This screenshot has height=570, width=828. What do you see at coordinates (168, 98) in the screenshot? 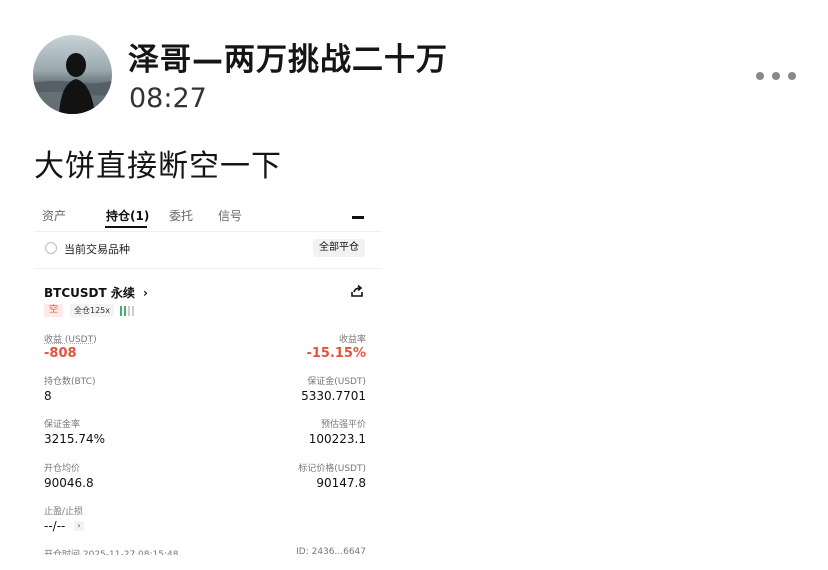
I see `post-time: 08:27` at bounding box center [168, 98].